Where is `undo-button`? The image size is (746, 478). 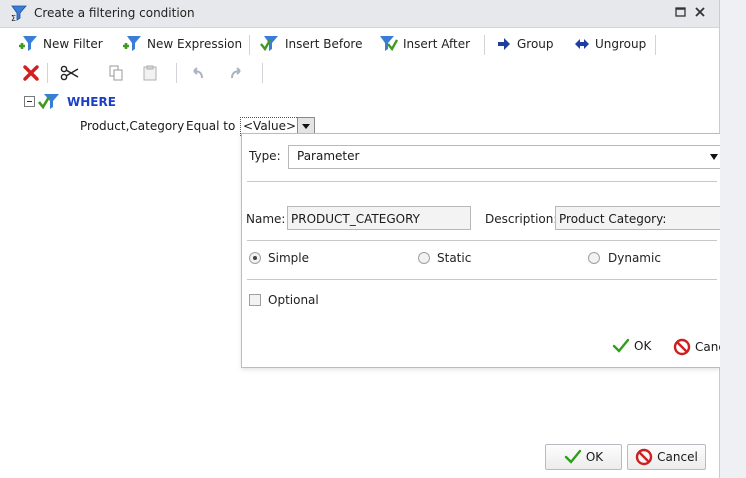 undo-button is located at coordinates (198, 73).